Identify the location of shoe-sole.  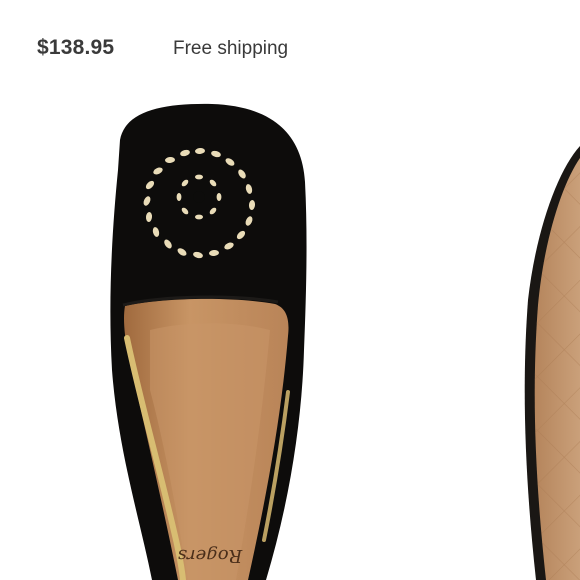
(552, 363).